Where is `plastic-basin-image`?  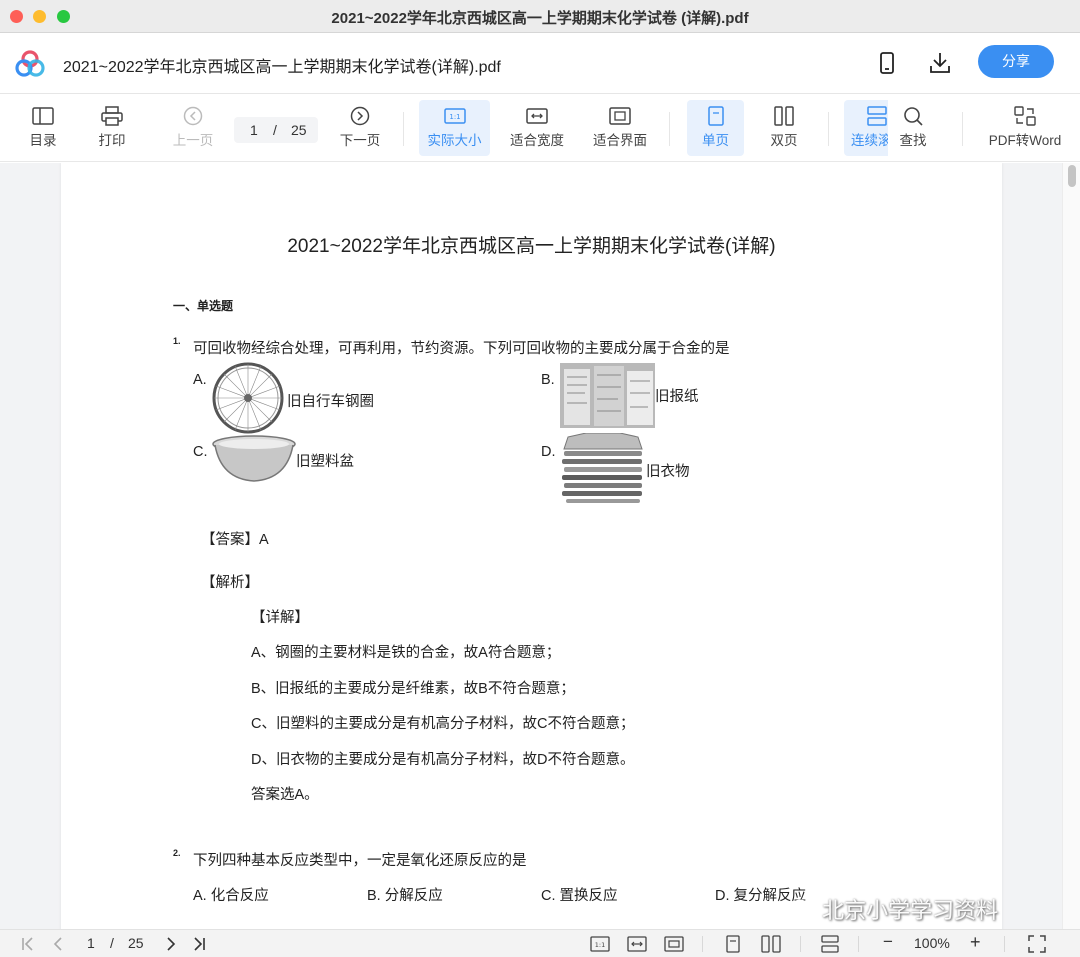
plastic-basin-image is located at coordinates (254, 458).